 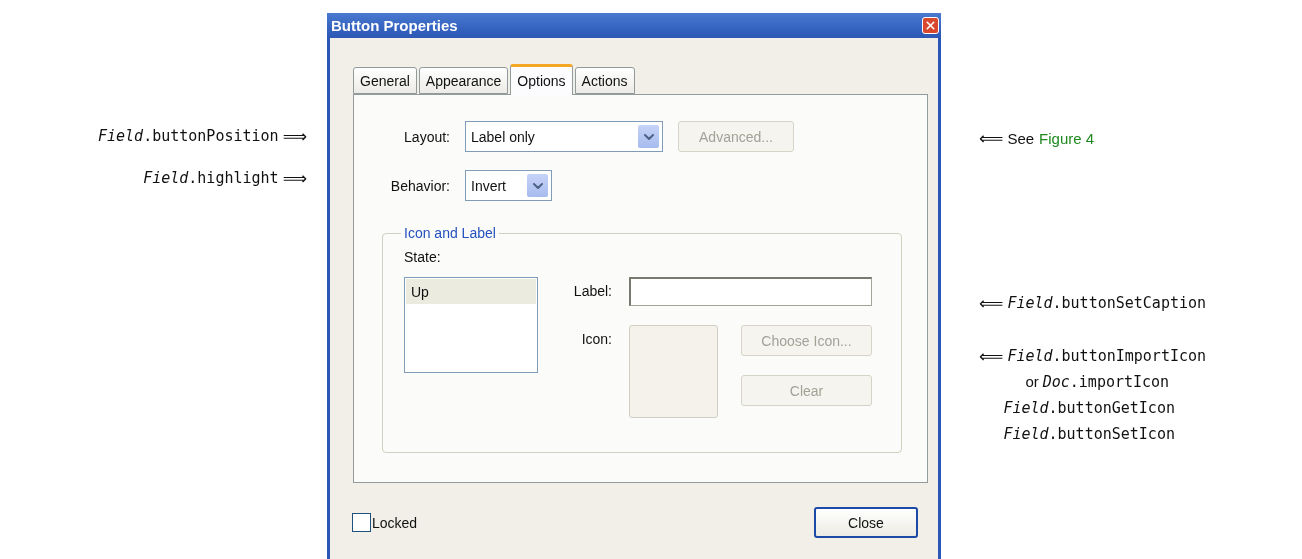 I want to click on behavior-dropdown: Invert, so click(x=508, y=185).